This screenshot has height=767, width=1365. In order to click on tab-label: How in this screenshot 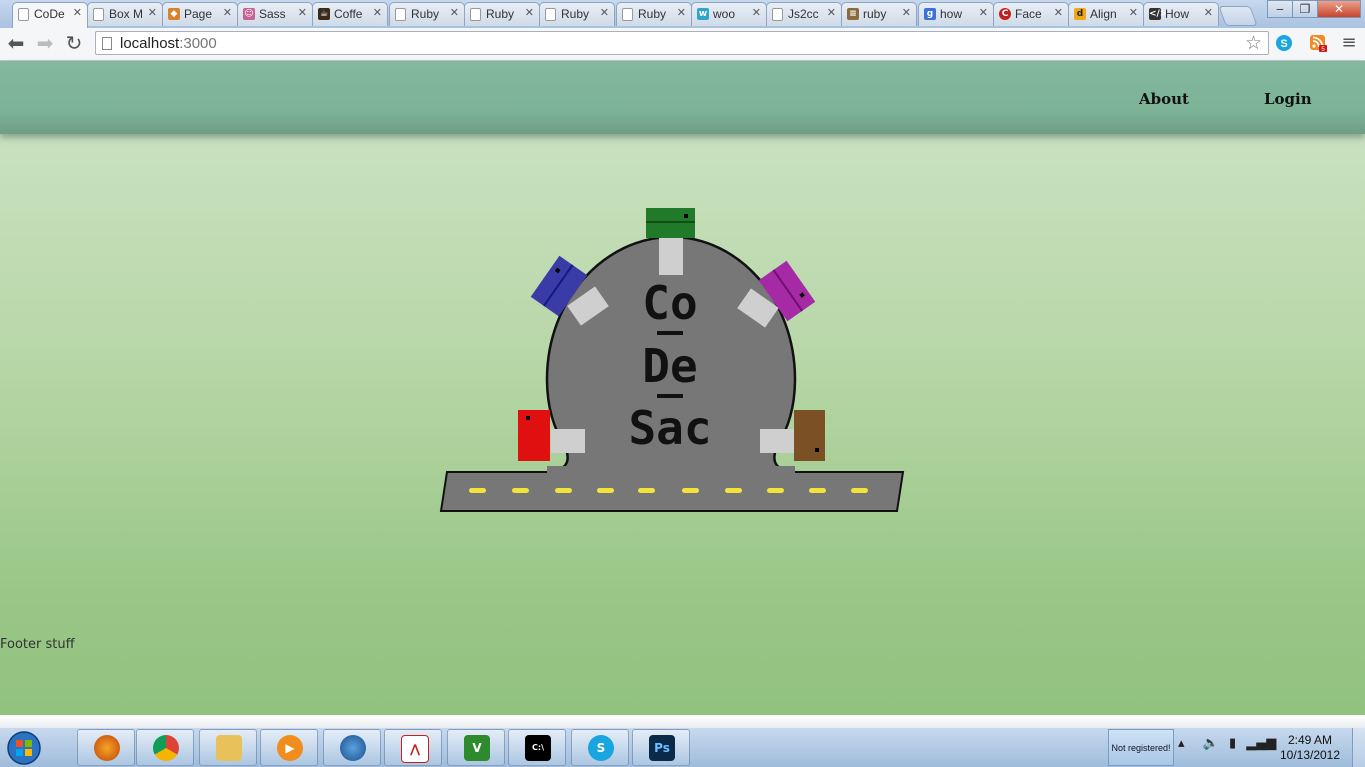, I will do `click(1177, 14)`.